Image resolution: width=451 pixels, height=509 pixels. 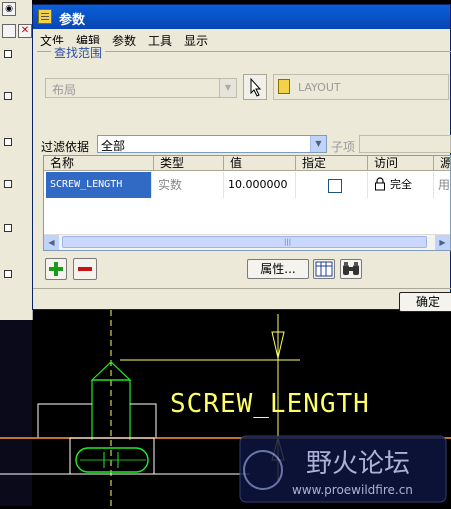 I want to click on cell-name: SCREW_LENGTH, so click(x=99, y=185).